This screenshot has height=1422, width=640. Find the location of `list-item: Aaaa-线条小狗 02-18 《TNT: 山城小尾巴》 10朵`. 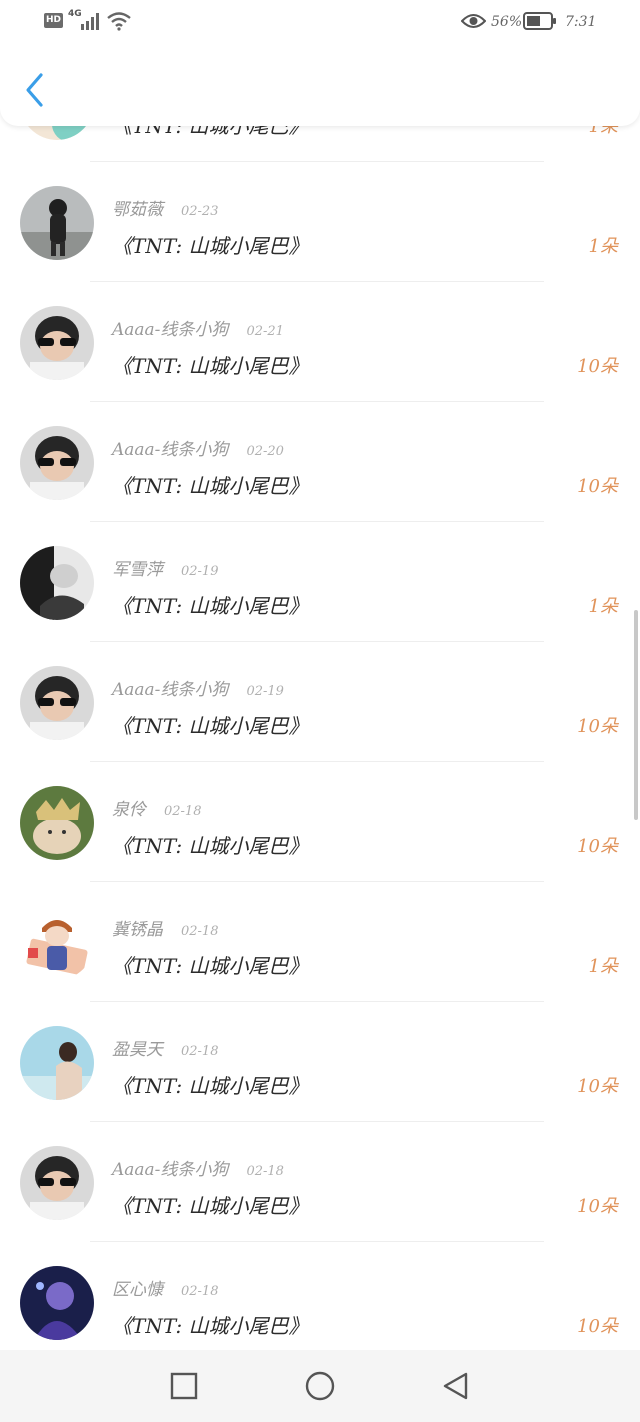

list-item: Aaaa-线条小狗 02-18 《TNT: 山城小尾巴》 10朵 is located at coordinates (320, 1182).